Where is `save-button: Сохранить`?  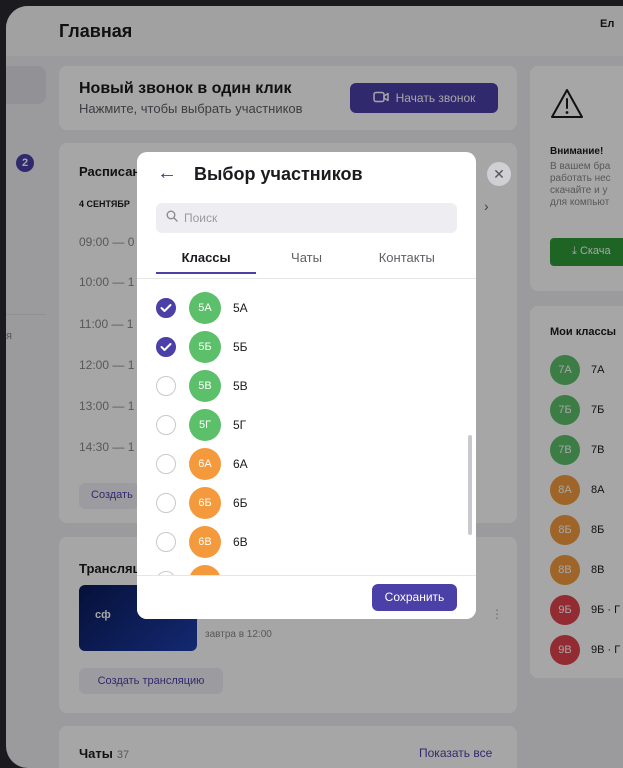 save-button: Сохранить is located at coordinates (414, 597).